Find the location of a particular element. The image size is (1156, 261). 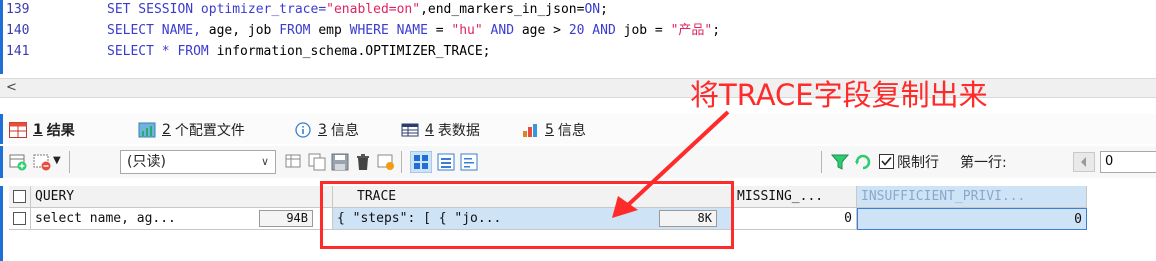

filter-icon is located at coordinates (840, 162).